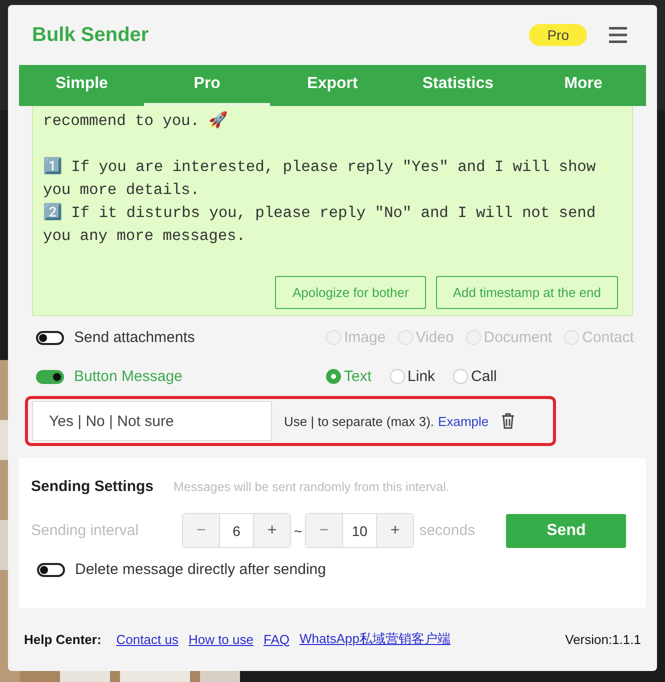  What do you see at coordinates (129, 376) in the screenshot?
I see `toggle-label: Button Message` at bounding box center [129, 376].